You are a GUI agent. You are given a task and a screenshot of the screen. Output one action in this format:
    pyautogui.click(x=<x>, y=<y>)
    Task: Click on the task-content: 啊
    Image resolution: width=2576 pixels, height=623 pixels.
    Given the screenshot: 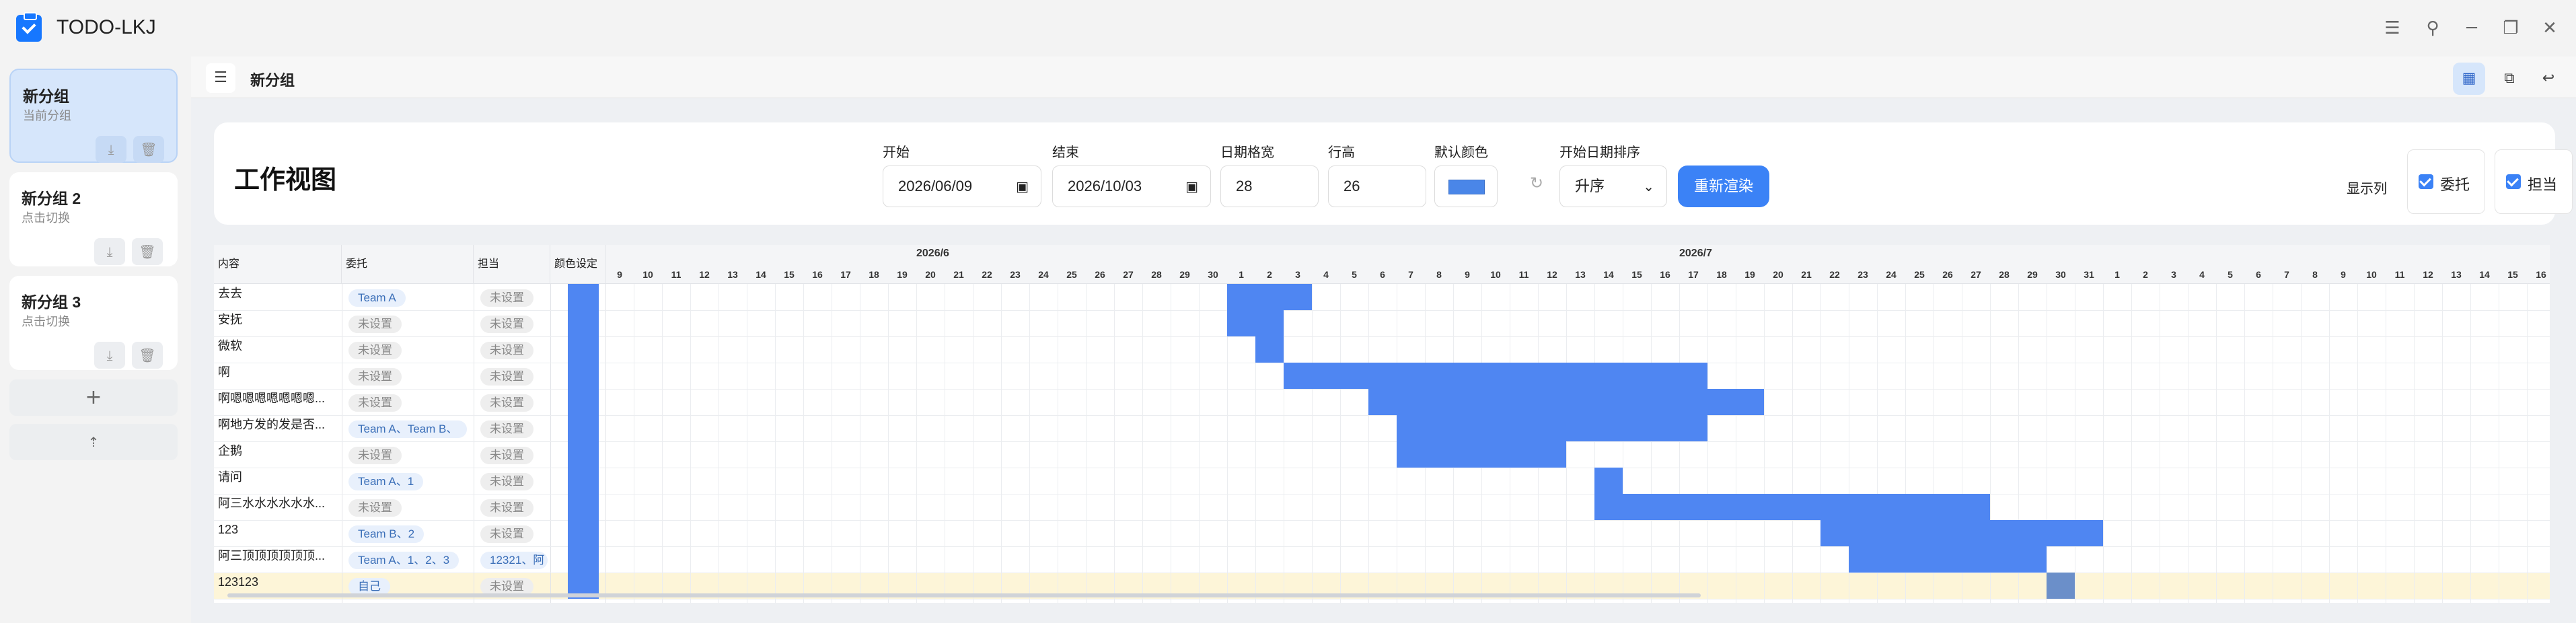 What is the action you would take?
    pyautogui.click(x=276, y=377)
    